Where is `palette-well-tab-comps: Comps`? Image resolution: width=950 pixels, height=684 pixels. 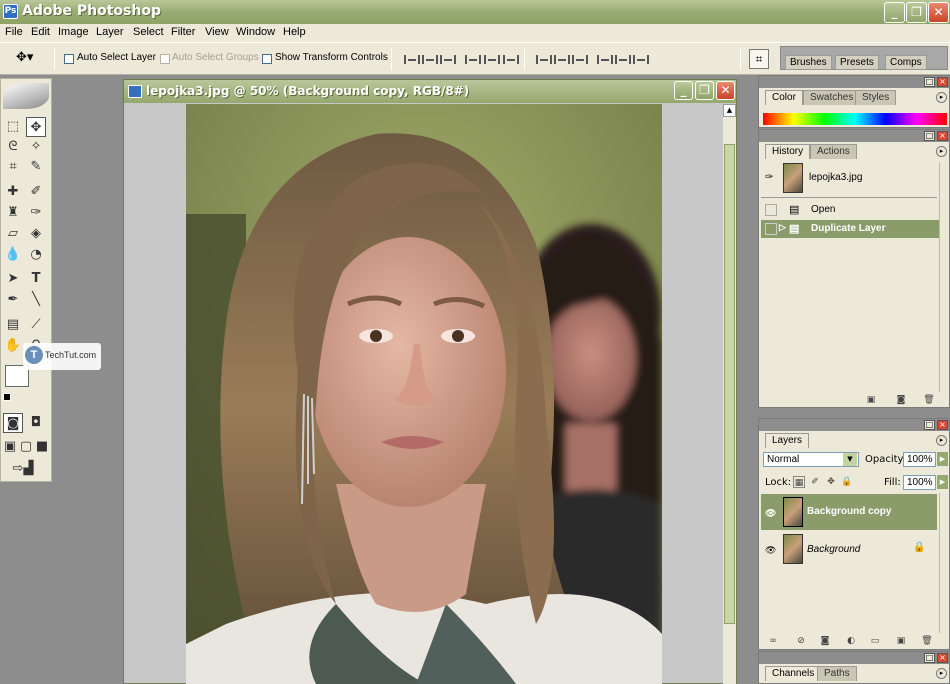
palette-well-tab-comps: Comps is located at coordinates (906, 62).